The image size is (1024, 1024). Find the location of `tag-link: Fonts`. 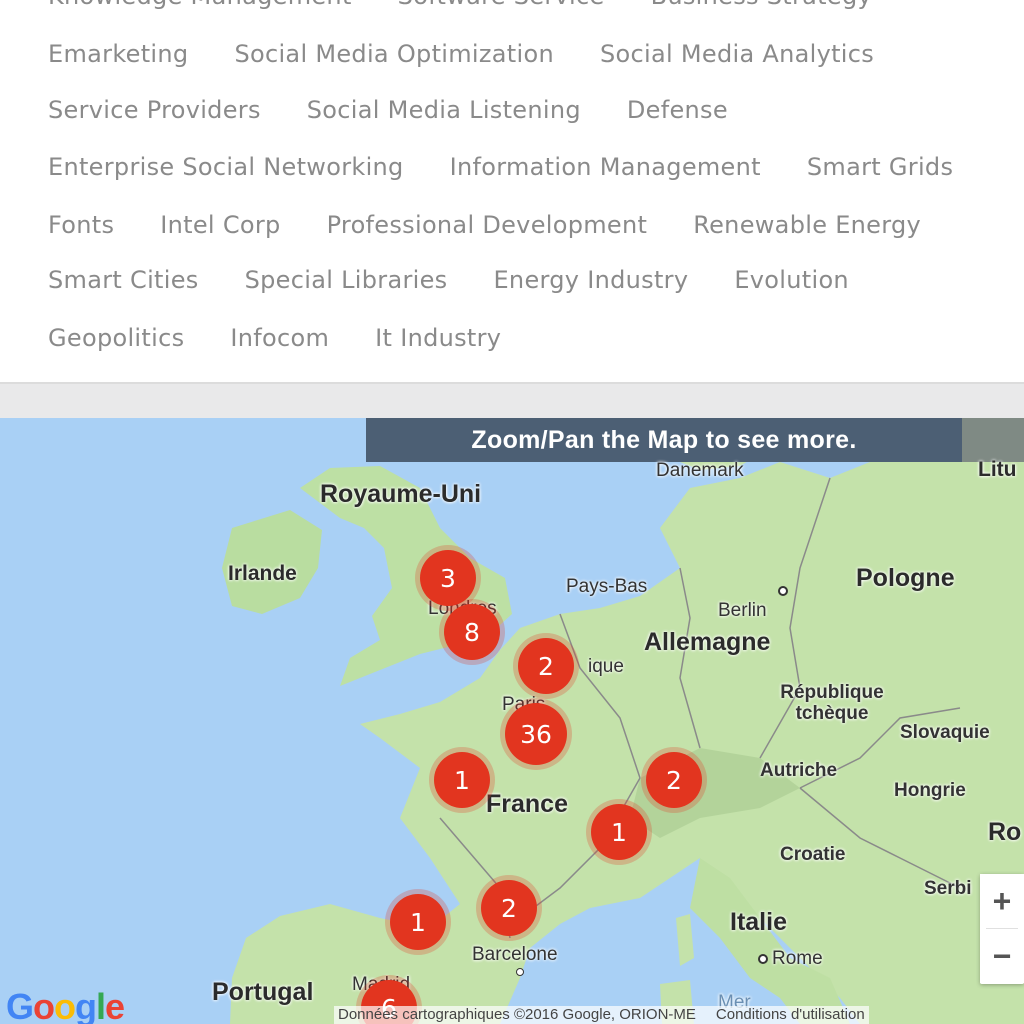

tag-link: Fonts is located at coordinates (81, 225).